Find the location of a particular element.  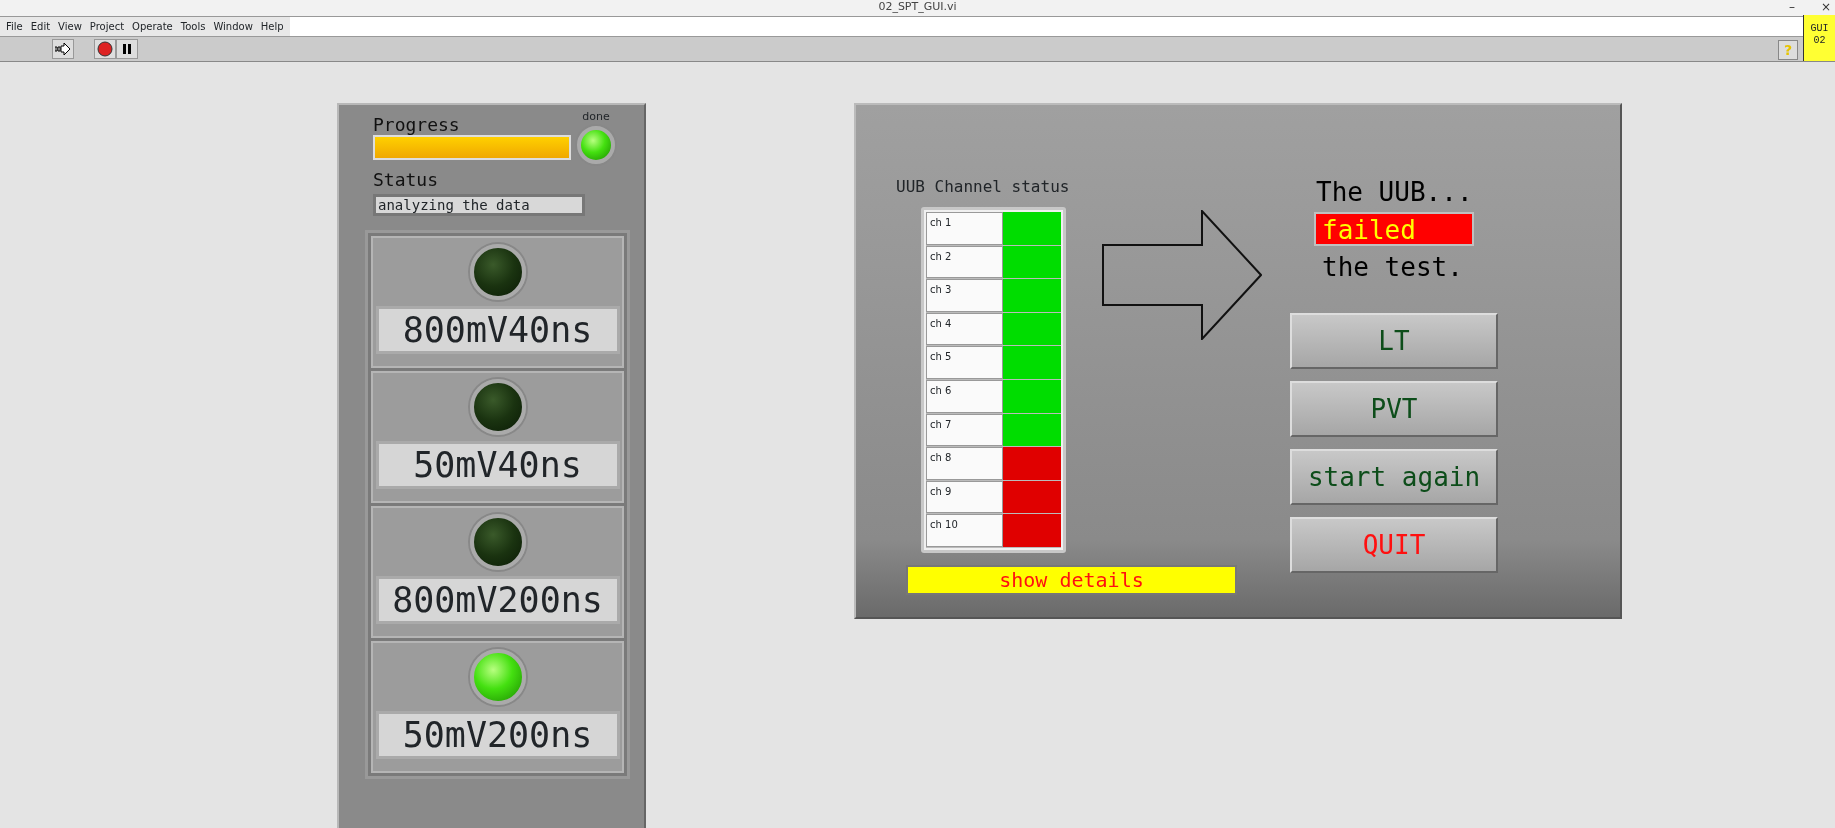

show-details-button: show details is located at coordinates (1071, 579).